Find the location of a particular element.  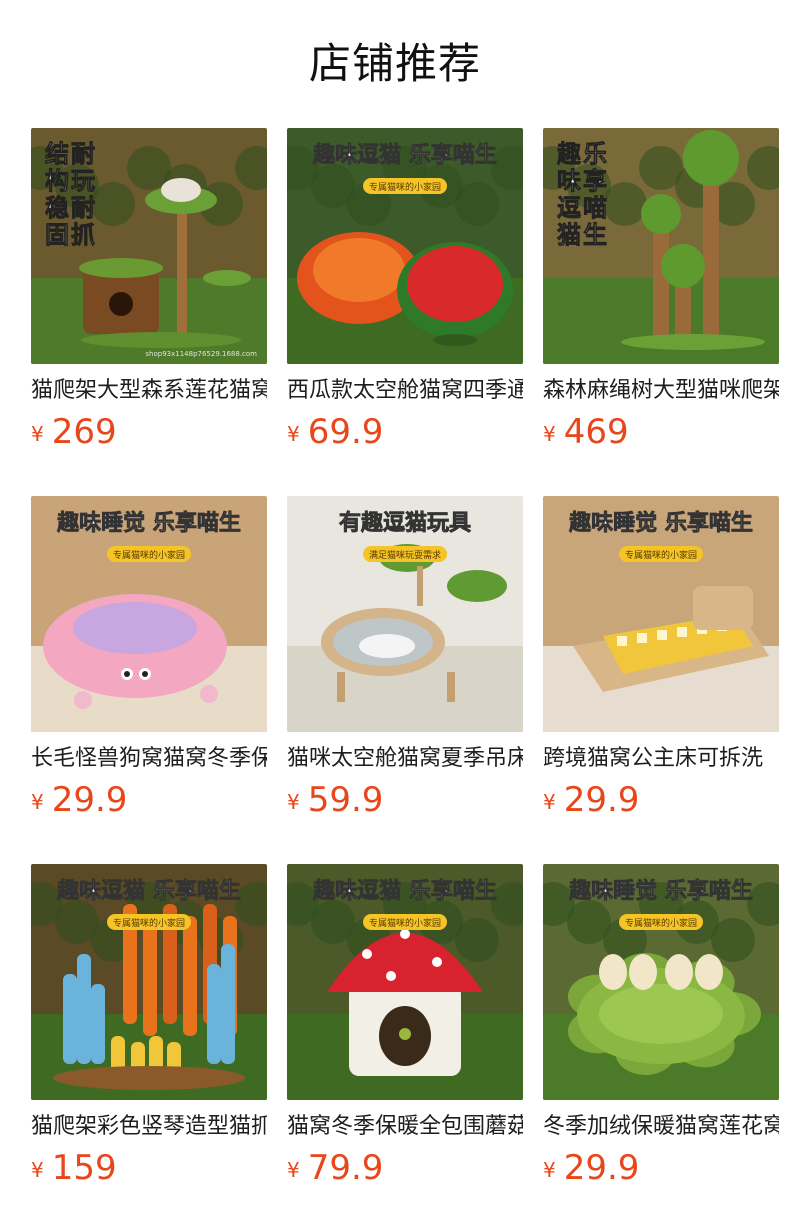

product-card: 趣味逗猫 乐享喵生专属猫咪的小家园西瓜款太空舱猫窝四季通用 ¥69.9 is located at coordinates (405, 292).